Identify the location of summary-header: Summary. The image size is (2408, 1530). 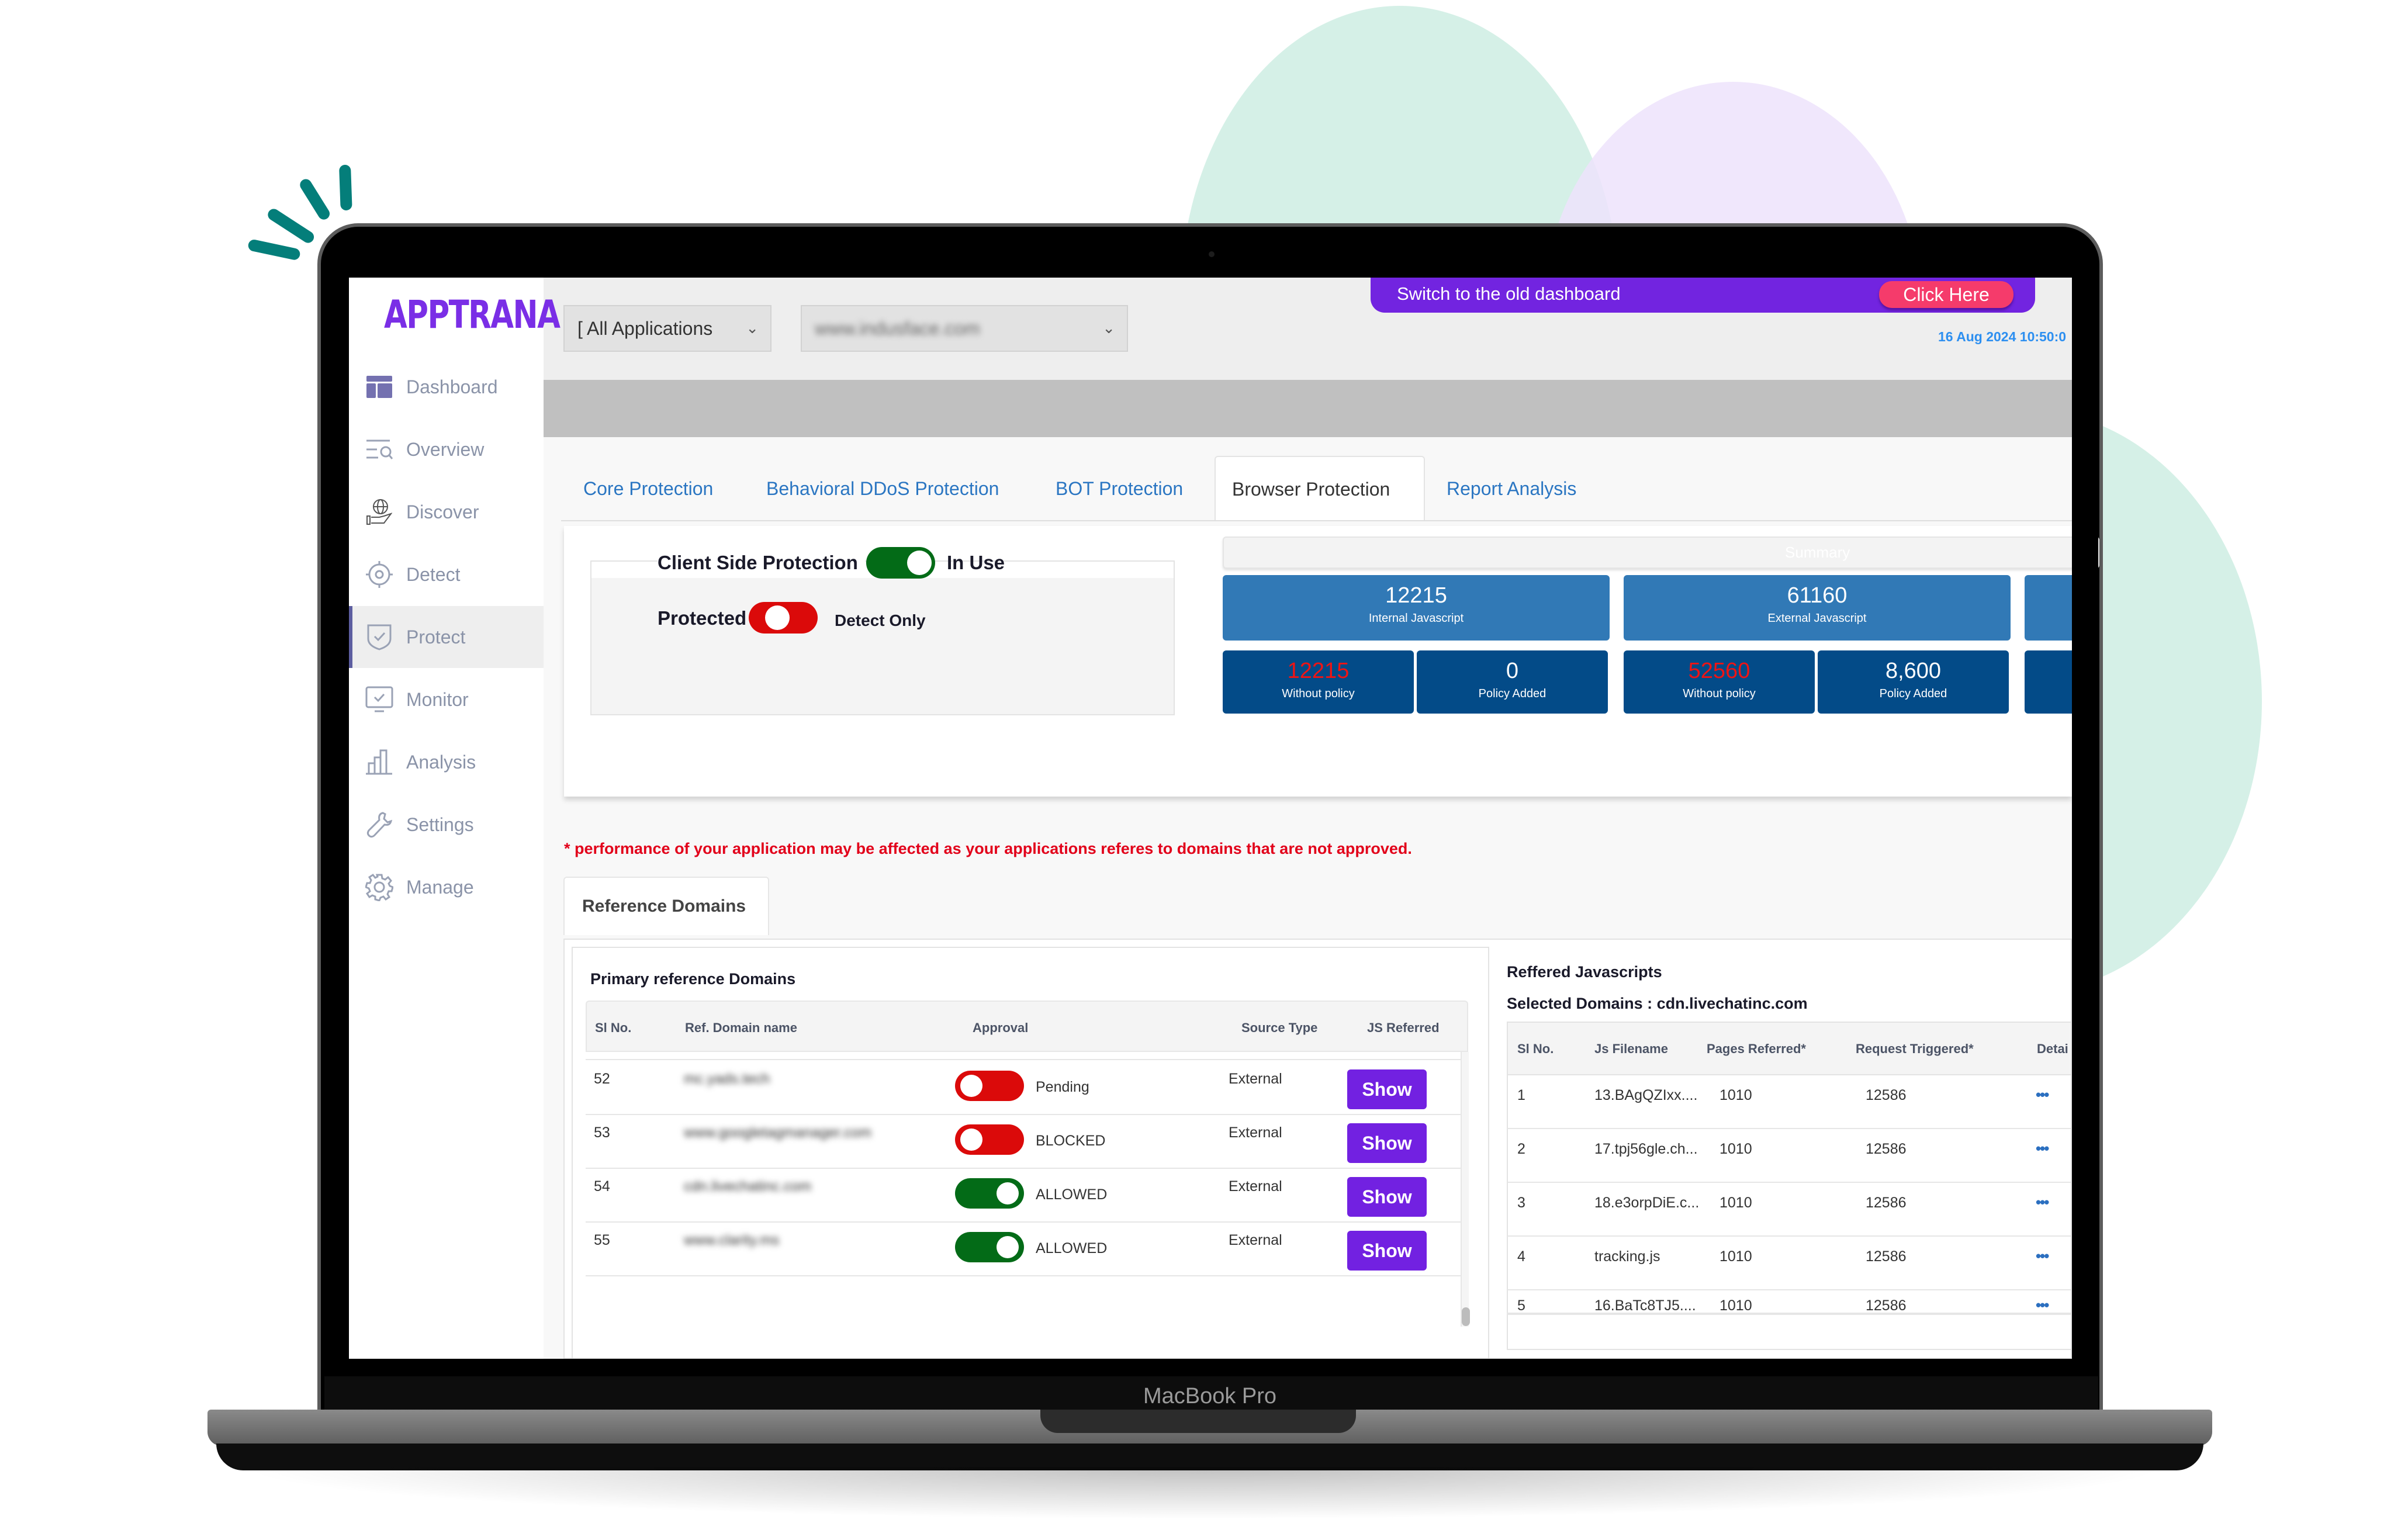
(1661, 552).